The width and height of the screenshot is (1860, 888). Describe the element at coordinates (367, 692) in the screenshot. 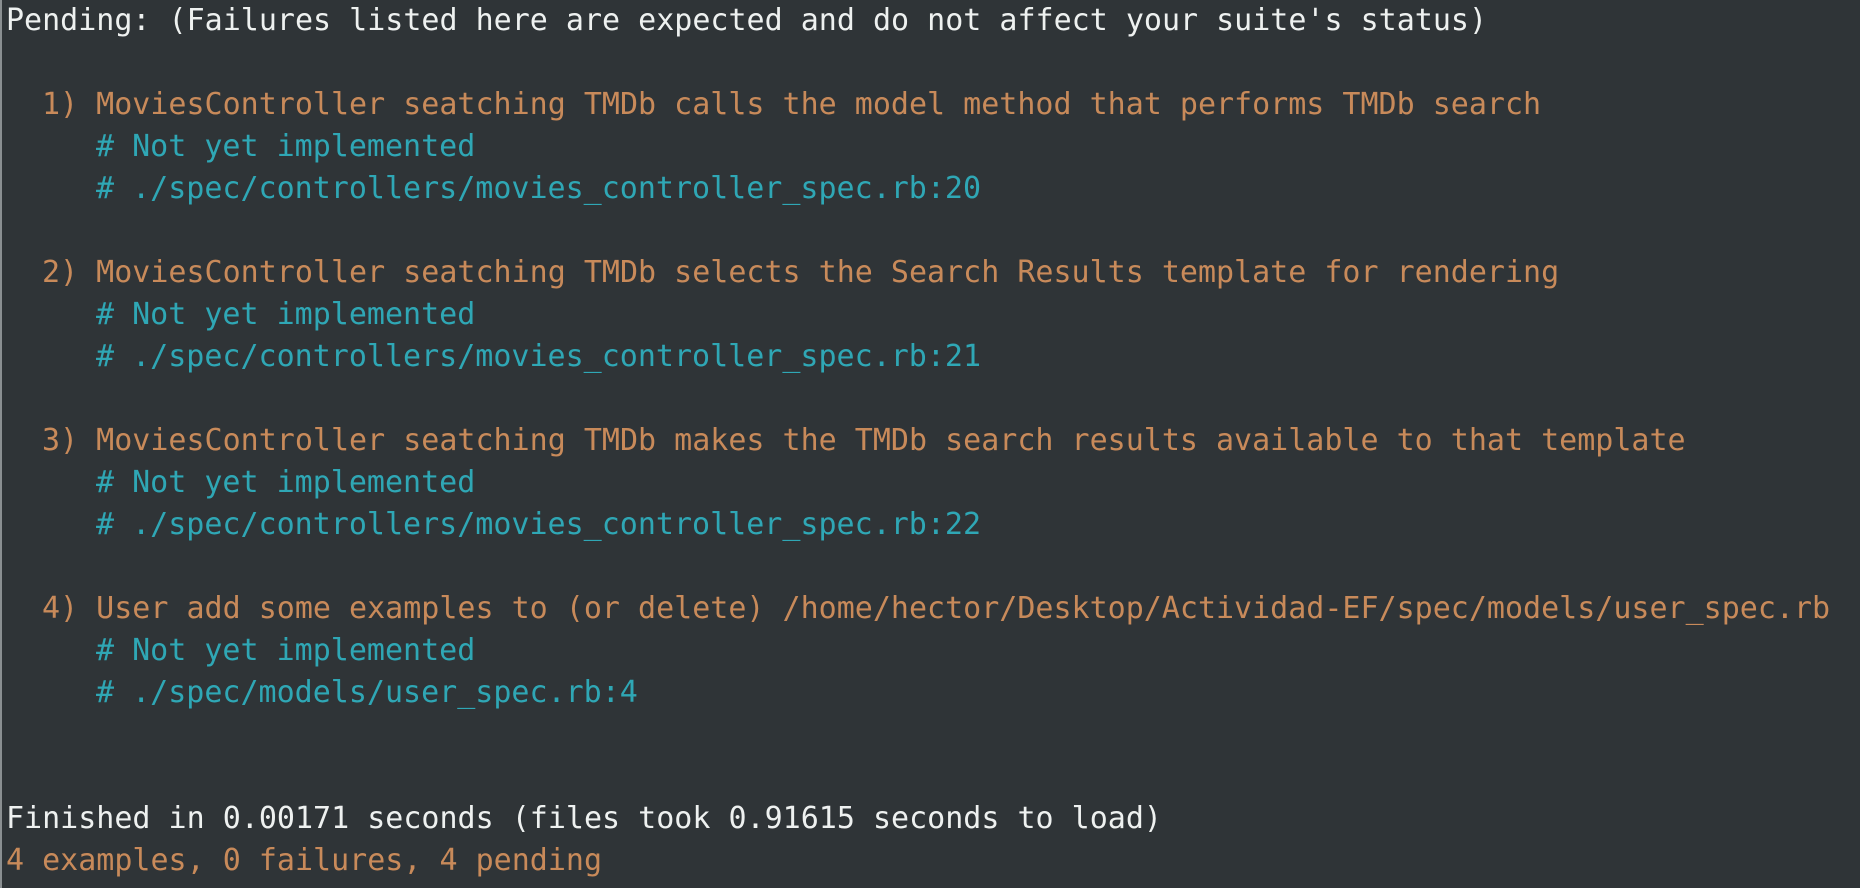

I see `pending-item-location: # ./spec/models/user_spec.rb:4` at that location.